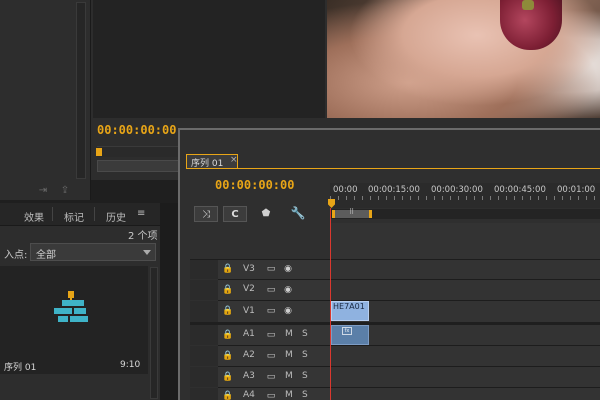 This screenshot has width=600, height=400. What do you see at coordinates (395, 290) in the screenshot?
I see `track-row-v2: 🔒 V2 ▭ ◉` at bounding box center [395, 290].